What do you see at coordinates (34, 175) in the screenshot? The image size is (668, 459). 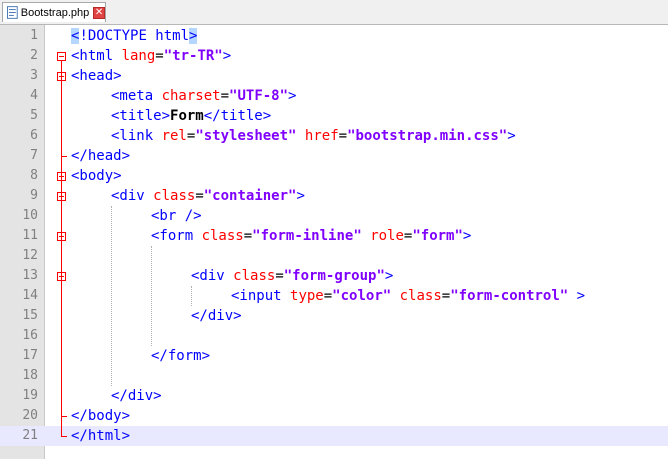 I see `line-number: 8` at bounding box center [34, 175].